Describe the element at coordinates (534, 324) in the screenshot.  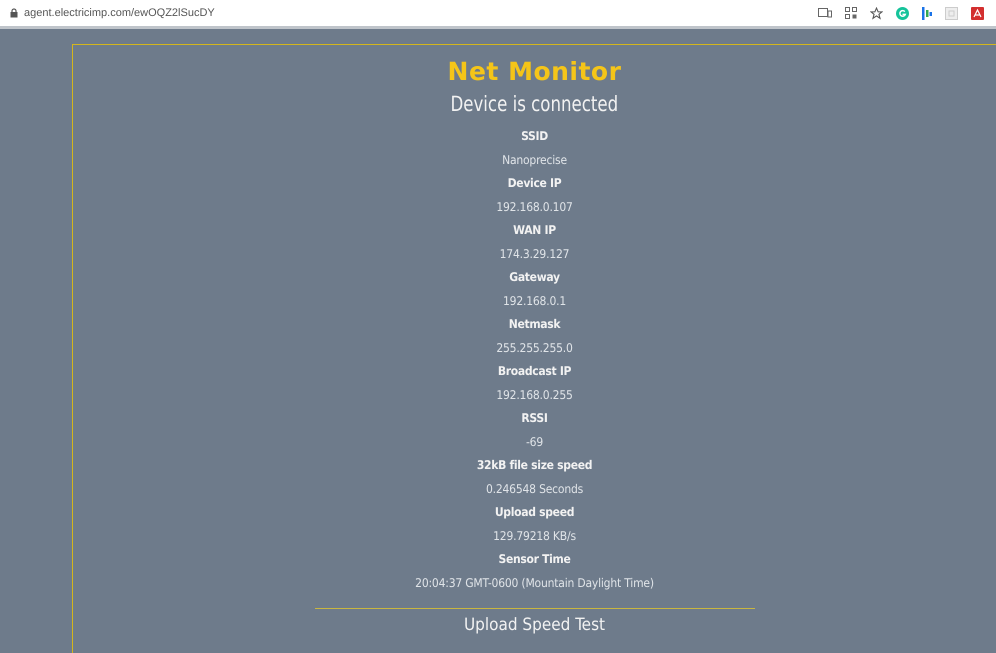
I see `field-label: Netmask` at that location.